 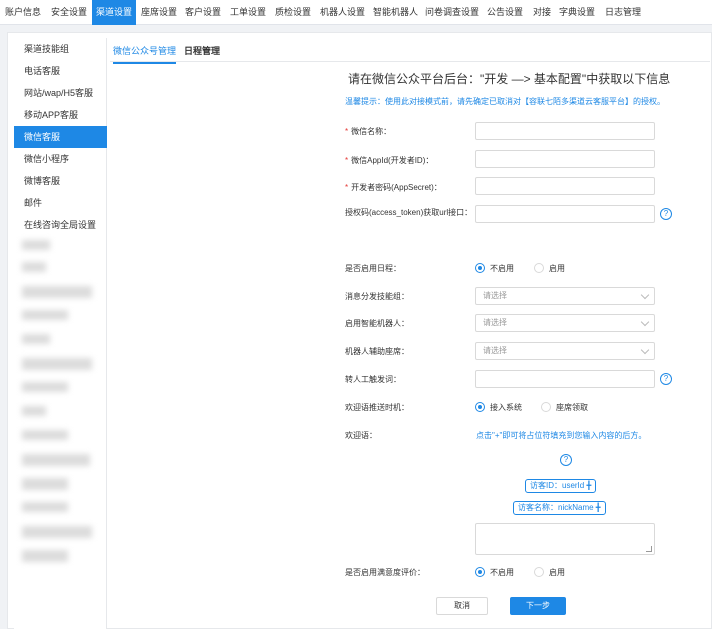 I want to click on appsecret-label: * 开发者密码(AppSecret)：, so click(x=393, y=187).